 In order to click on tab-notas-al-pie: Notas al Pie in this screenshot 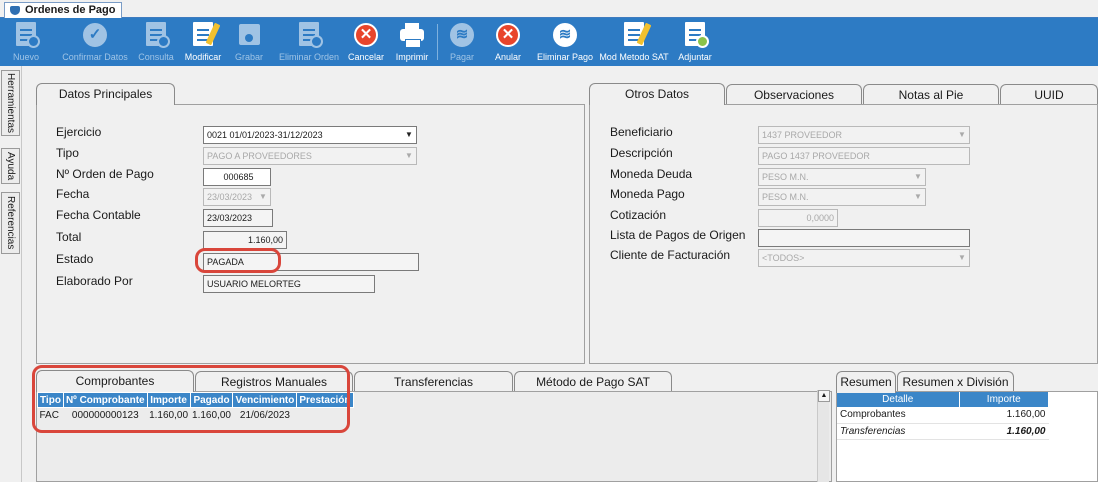, I will do `click(931, 94)`.